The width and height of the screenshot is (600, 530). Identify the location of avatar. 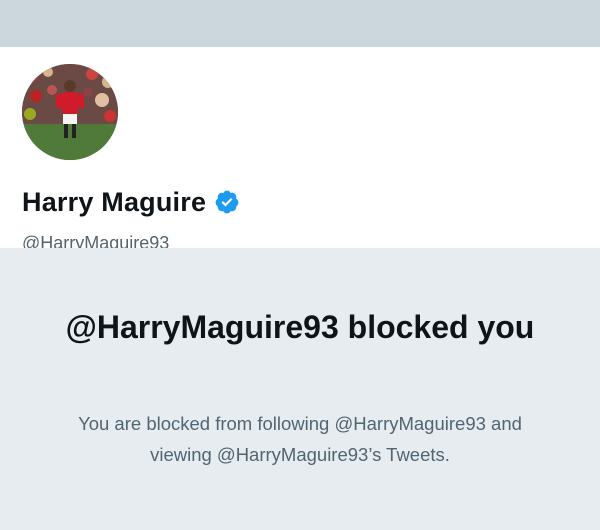
(70, 112).